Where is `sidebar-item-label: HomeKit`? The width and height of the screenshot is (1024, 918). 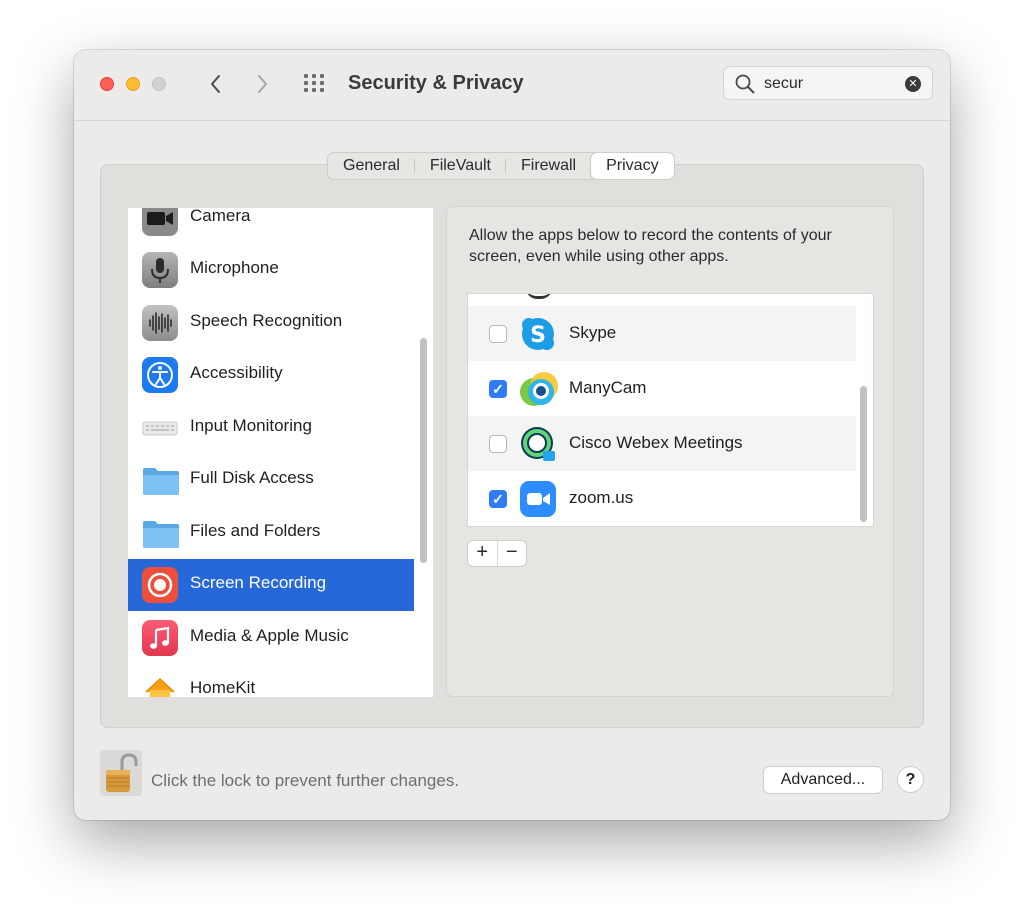
sidebar-item-label: HomeKit is located at coordinates (223, 687).